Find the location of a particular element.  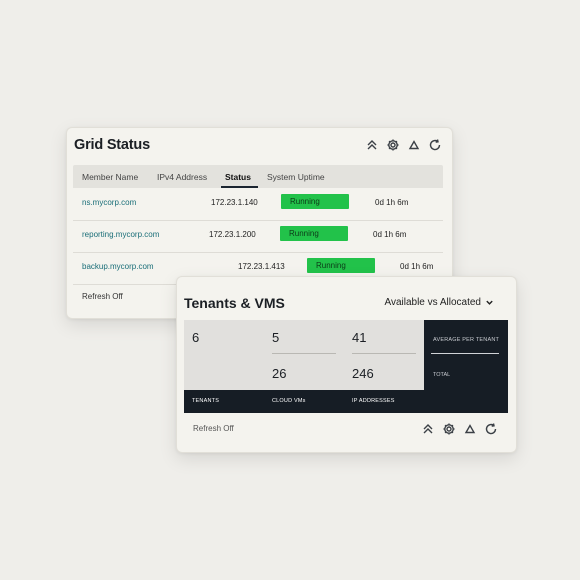

stats-labels-bar: TENANTS CLOUD VMs IP ADDRESSES is located at coordinates (304, 401).